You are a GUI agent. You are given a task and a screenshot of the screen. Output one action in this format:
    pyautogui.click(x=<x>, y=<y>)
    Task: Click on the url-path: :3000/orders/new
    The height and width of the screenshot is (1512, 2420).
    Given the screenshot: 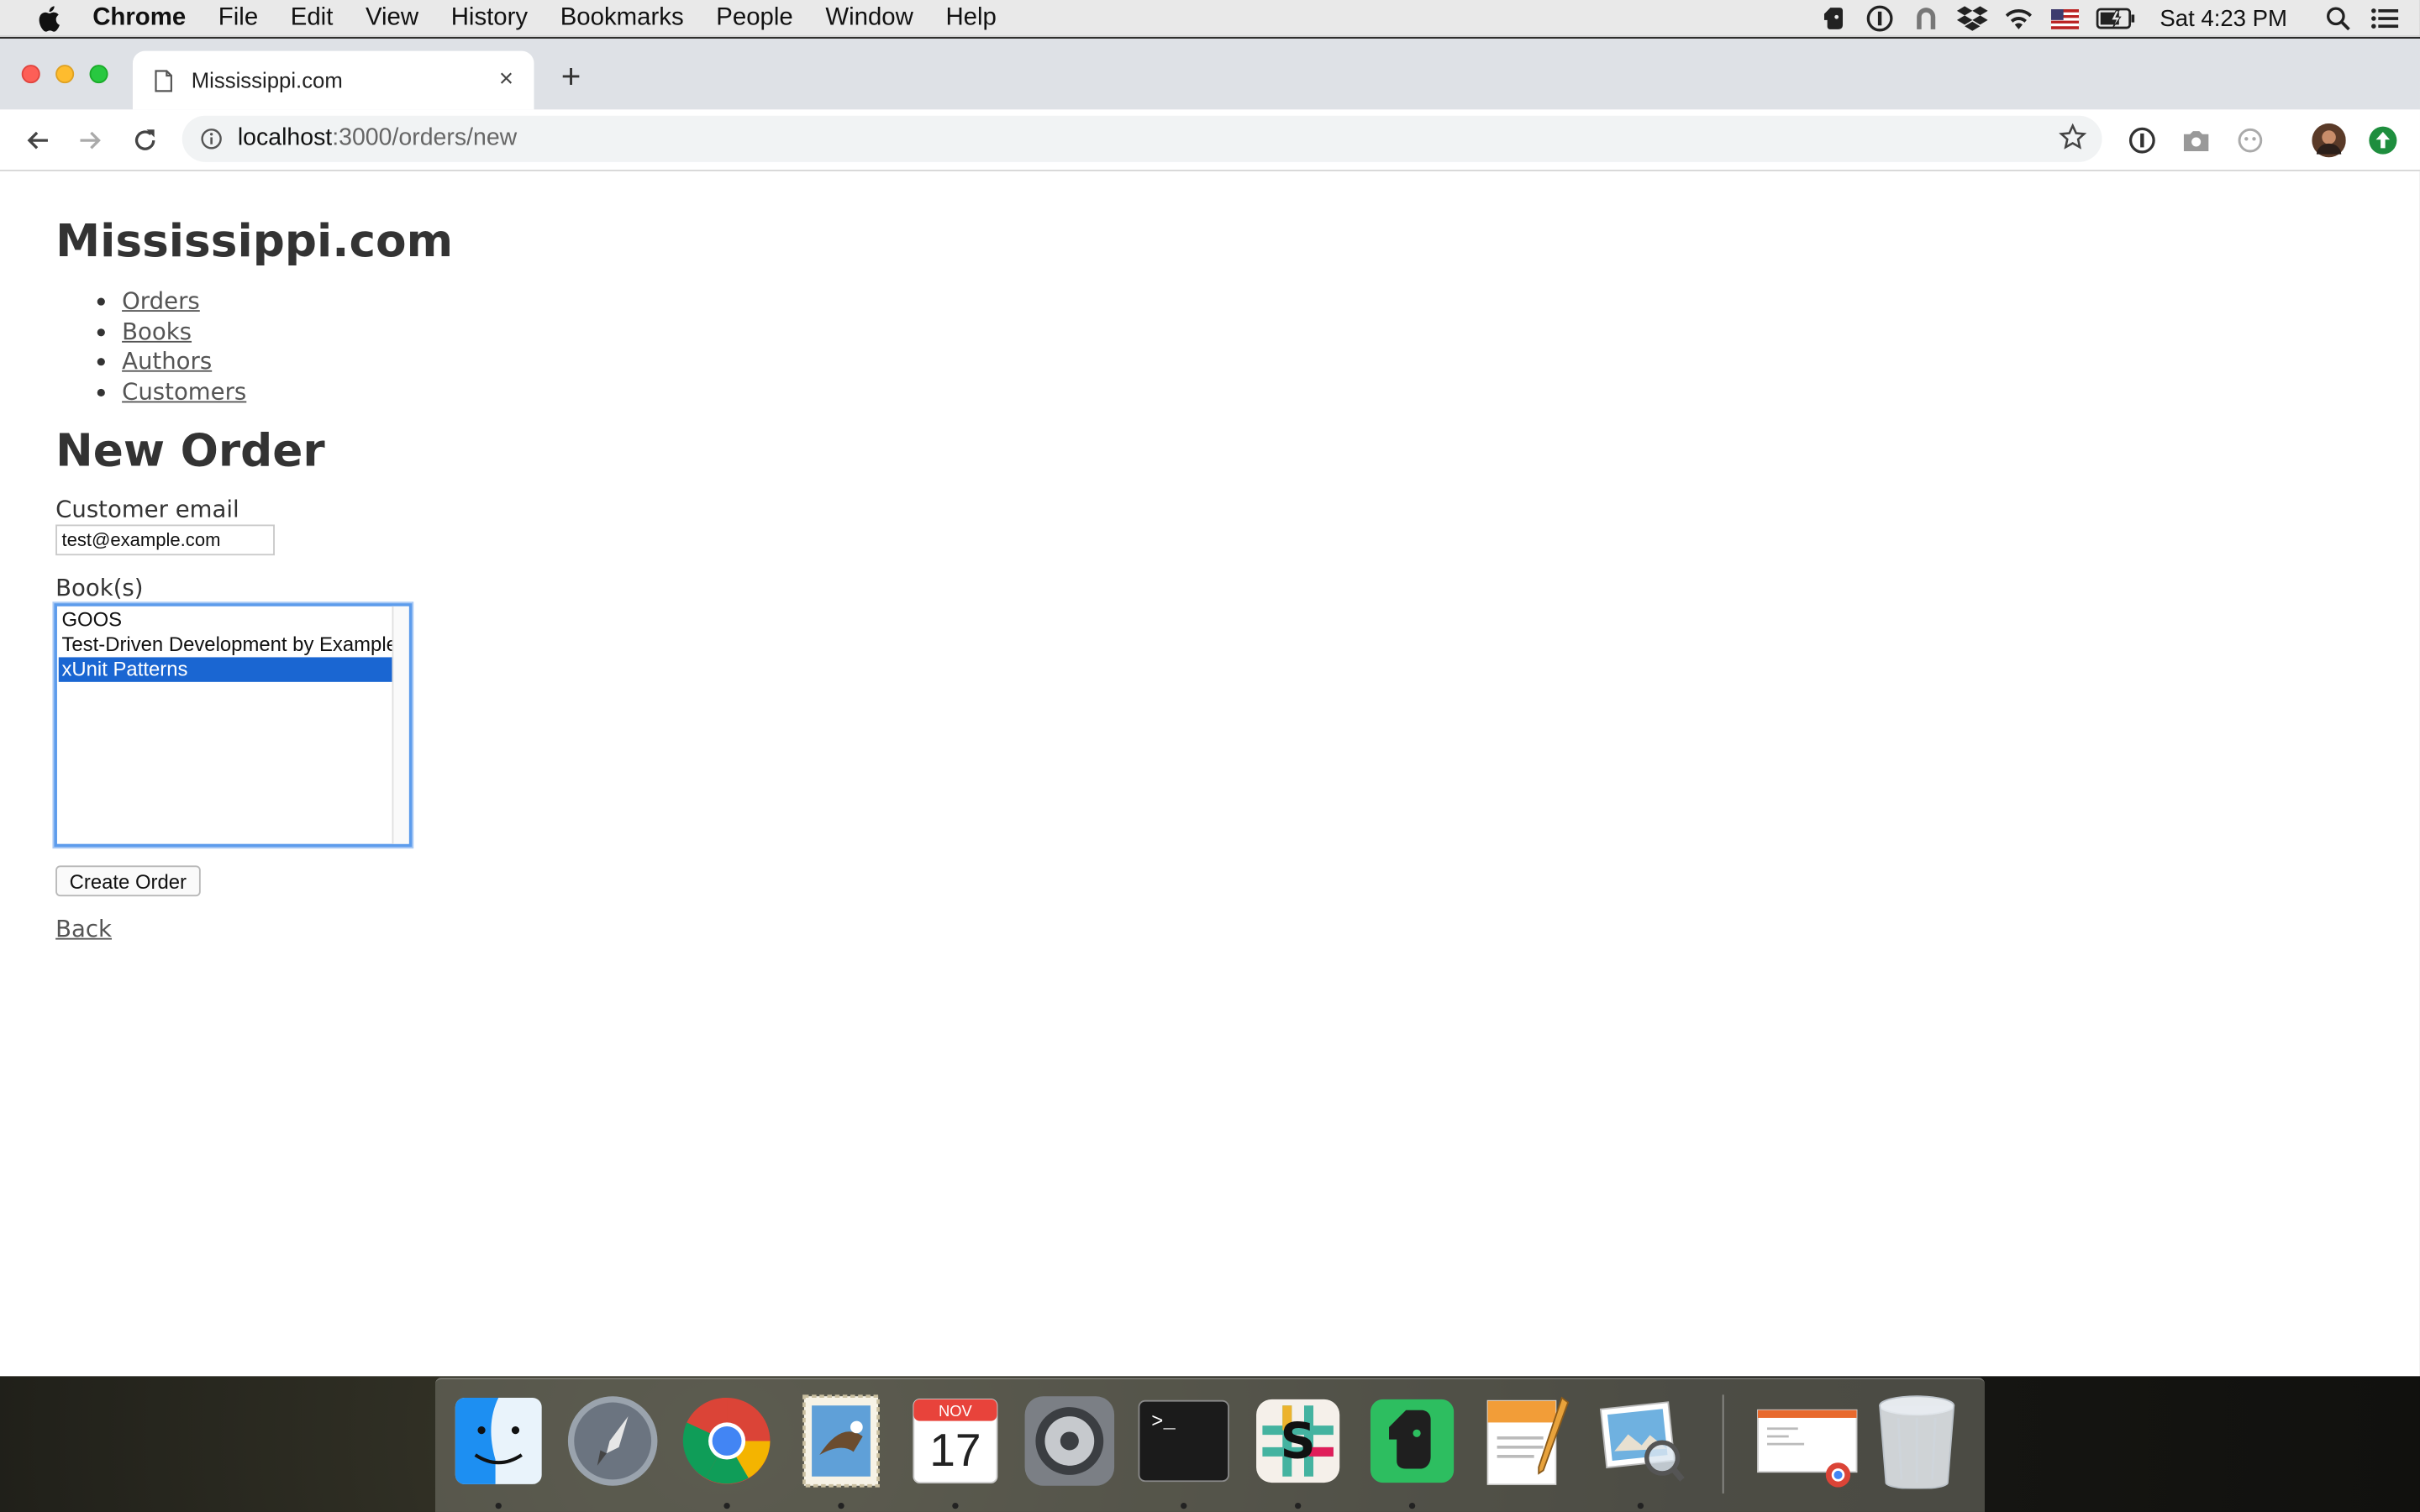 What is the action you would take?
    pyautogui.click(x=425, y=137)
    